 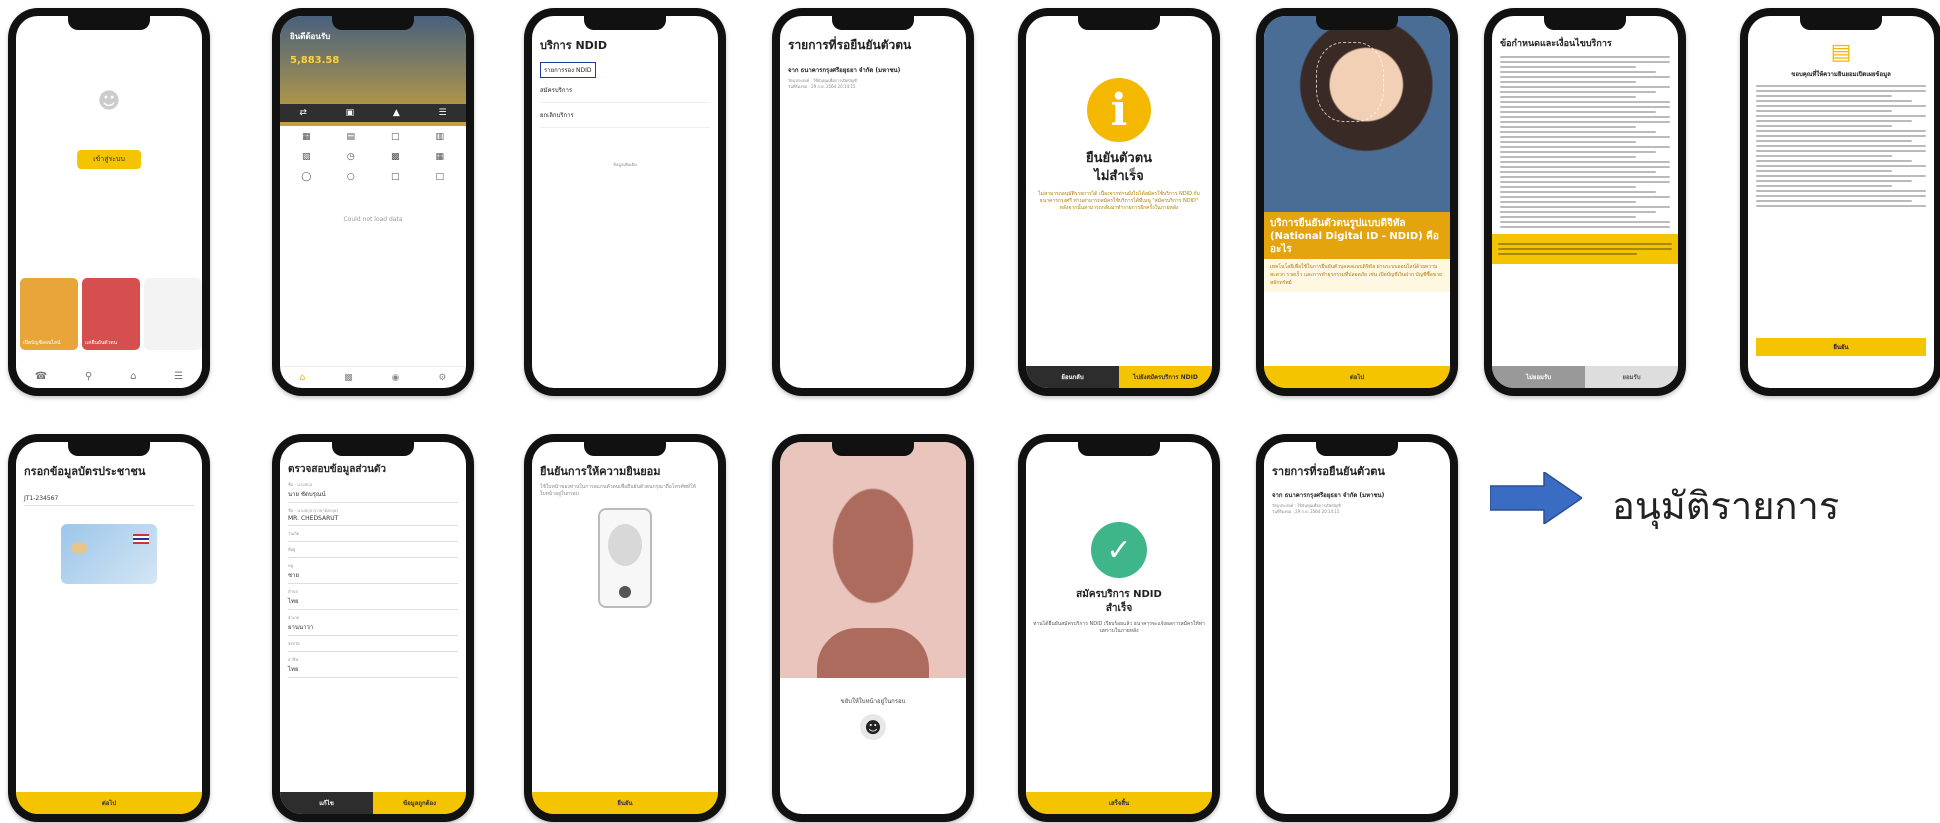 I want to click on field-value: ยานนาวา, so click(x=301, y=627).